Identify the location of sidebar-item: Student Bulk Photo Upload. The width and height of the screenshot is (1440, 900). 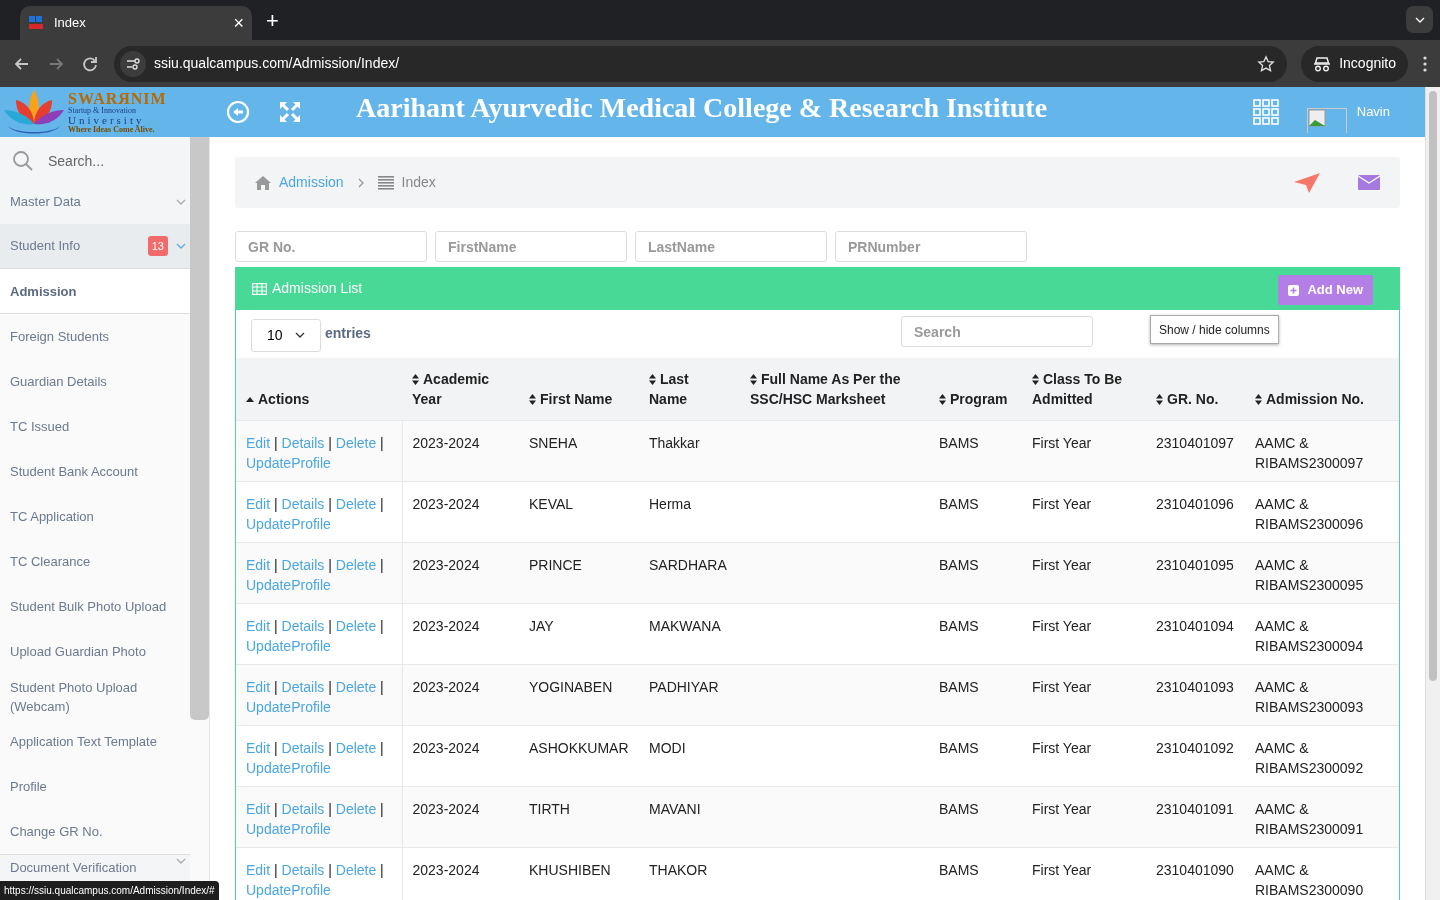
(95, 606).